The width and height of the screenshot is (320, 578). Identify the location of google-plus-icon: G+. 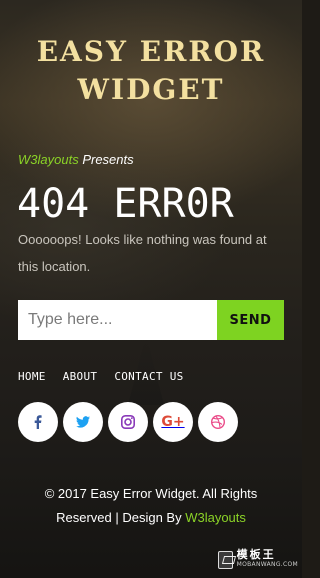
(173, 422).